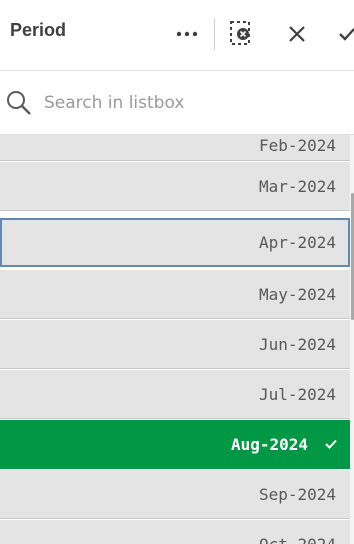 This screenshot has height=544, width=354. I want to click on more-icon, so click(187, 34).